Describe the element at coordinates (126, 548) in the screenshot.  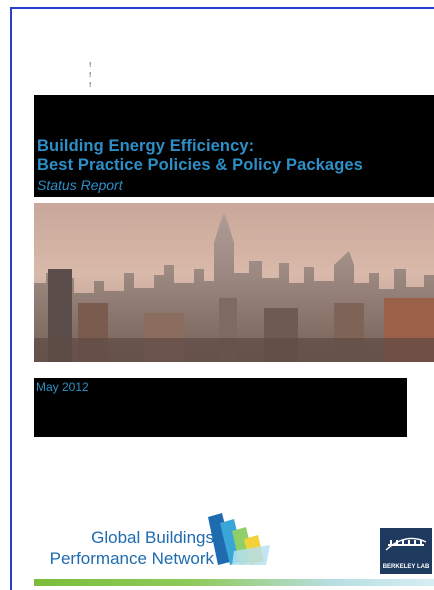
I see `gbpn-logo-text: Global Buildings Performance Network` at that location.